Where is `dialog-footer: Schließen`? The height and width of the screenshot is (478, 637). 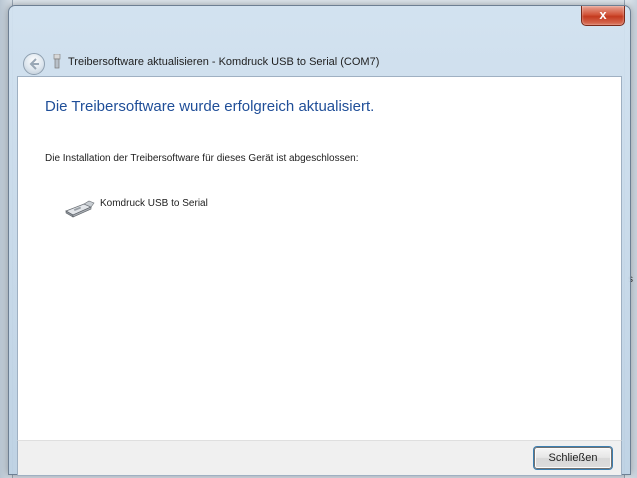
dialog-footer: Schließen is located at coordinates (319, 458).